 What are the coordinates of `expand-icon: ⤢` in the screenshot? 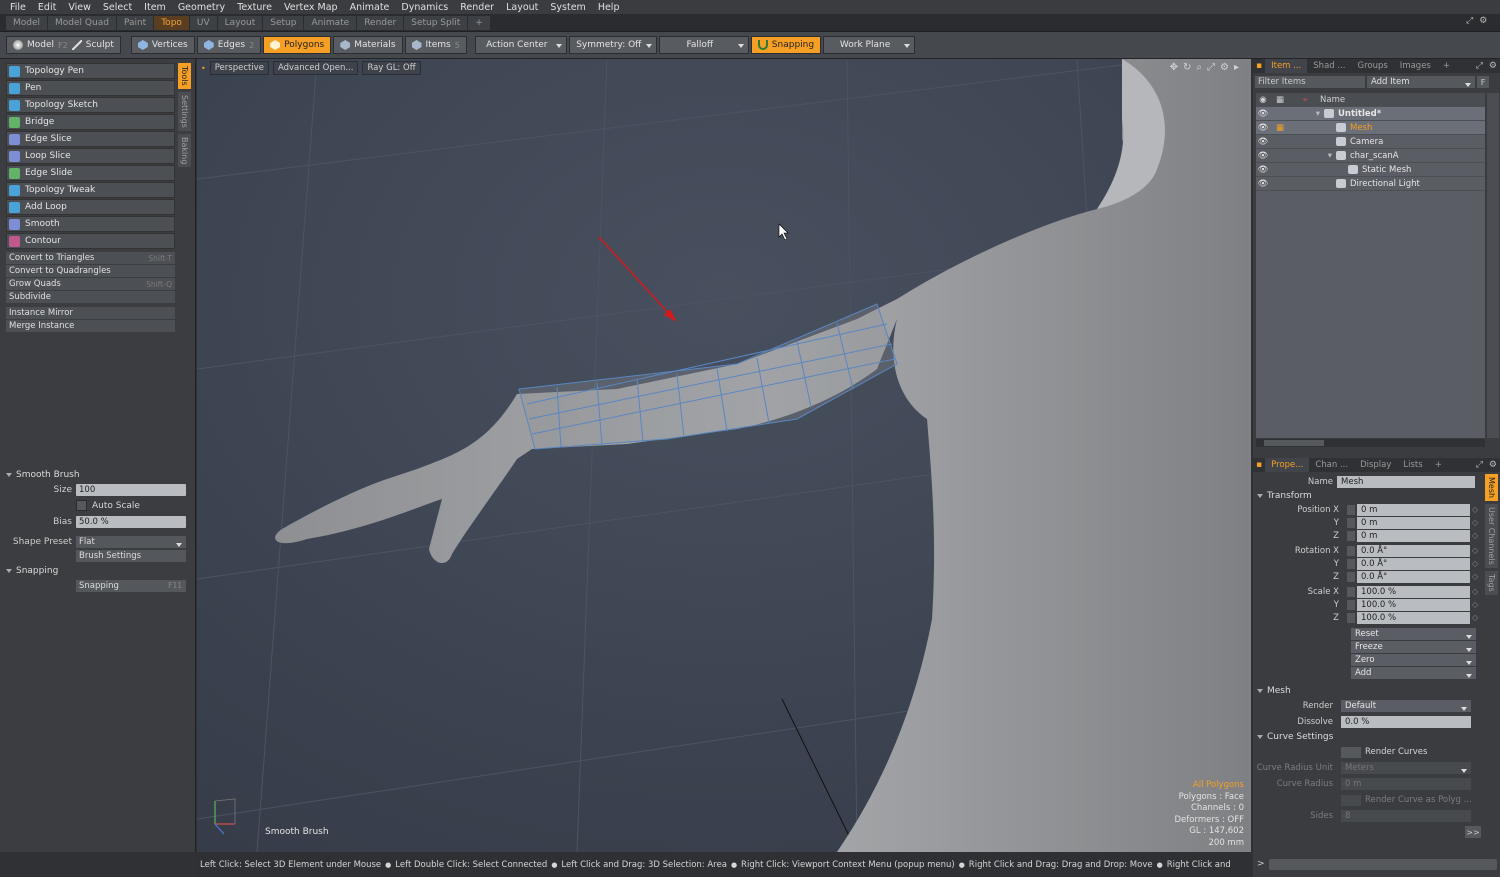 It's located at (1469, 21).